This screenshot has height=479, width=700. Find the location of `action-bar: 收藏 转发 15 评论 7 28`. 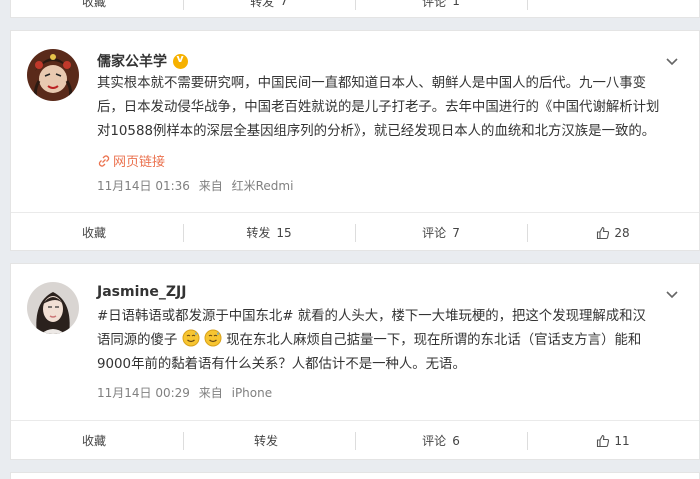

action-bar: 收藏 转发 15 评论 7 28 is located at coordinates (355, 232).